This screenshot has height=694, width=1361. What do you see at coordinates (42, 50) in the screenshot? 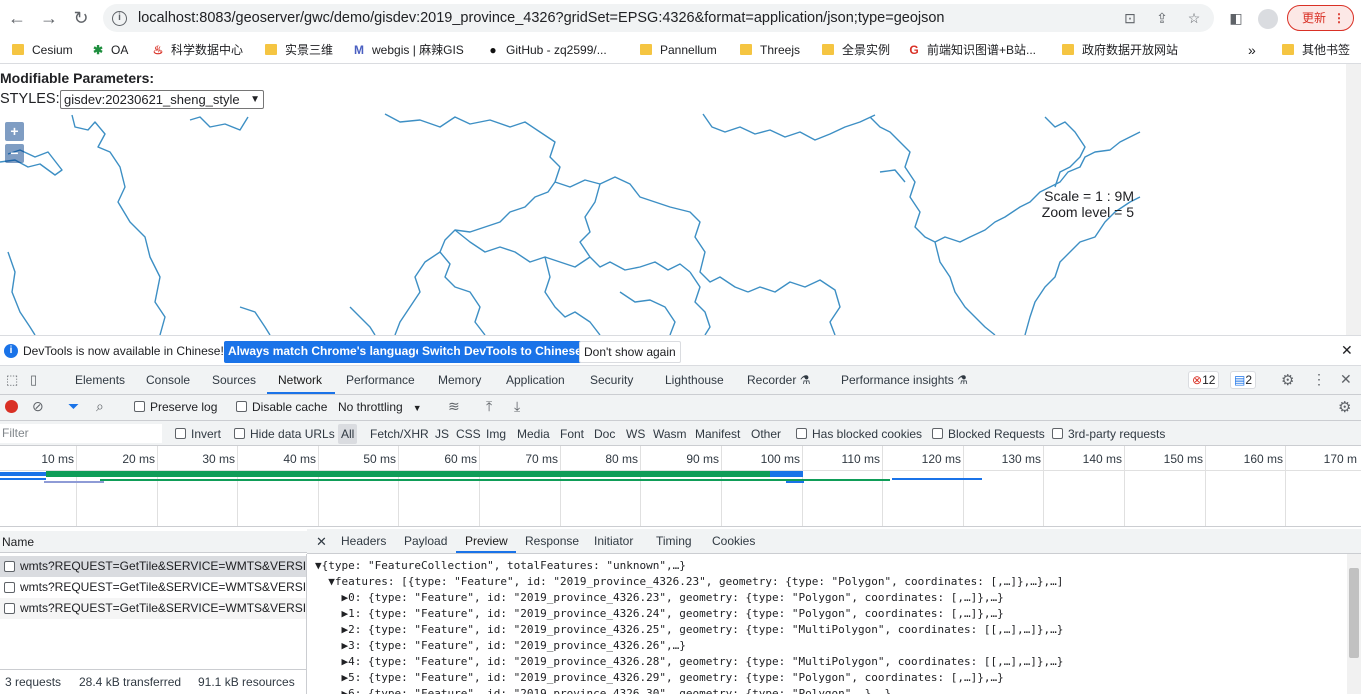
I see `bookmark-cesium: Cesium` at bounding box center [42, 50].